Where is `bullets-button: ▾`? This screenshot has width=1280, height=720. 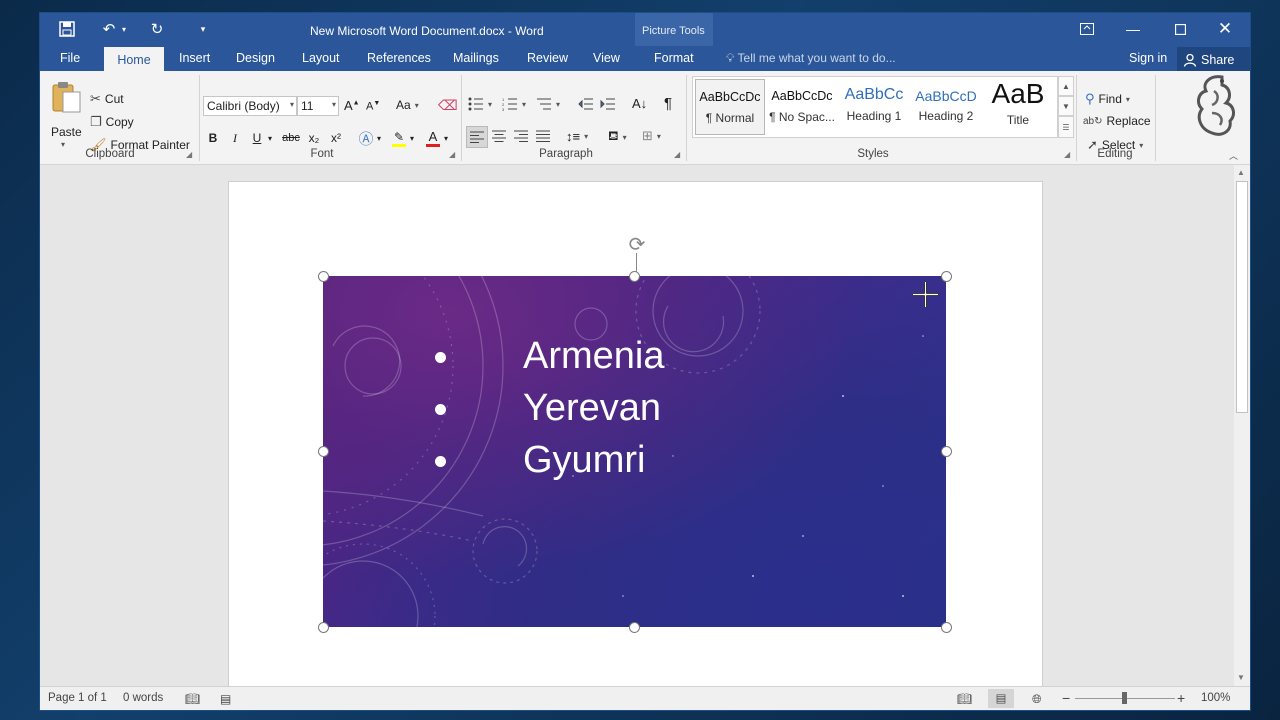
bullets-button: ▾ is located at coordinates (480, 104).